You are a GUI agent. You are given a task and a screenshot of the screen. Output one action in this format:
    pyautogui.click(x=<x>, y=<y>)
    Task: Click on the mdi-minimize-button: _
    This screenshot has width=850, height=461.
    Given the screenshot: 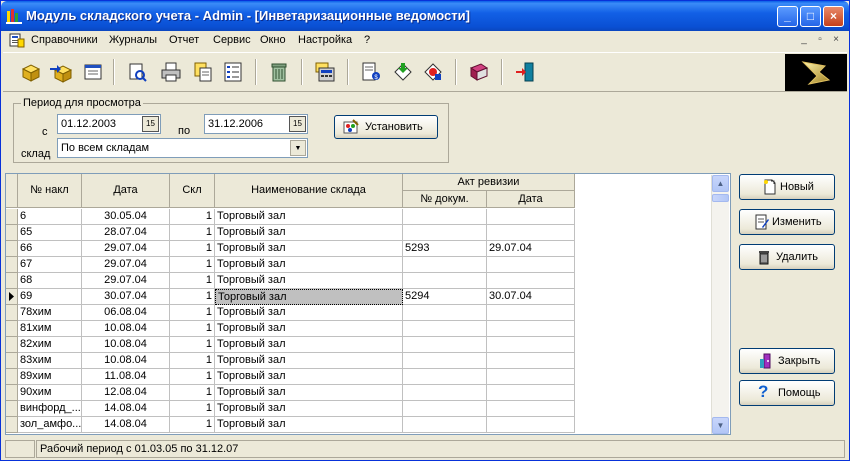 What is the action you would take?
    pyautogui.click(x=804, y=40)
    